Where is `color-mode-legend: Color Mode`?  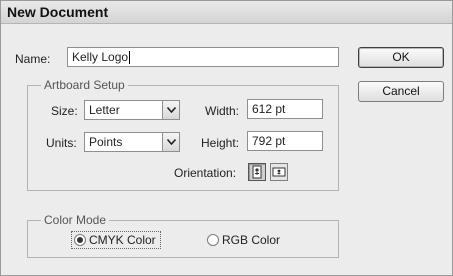
color-mode-legend: Color Mode is located at coordinates (75, 220).